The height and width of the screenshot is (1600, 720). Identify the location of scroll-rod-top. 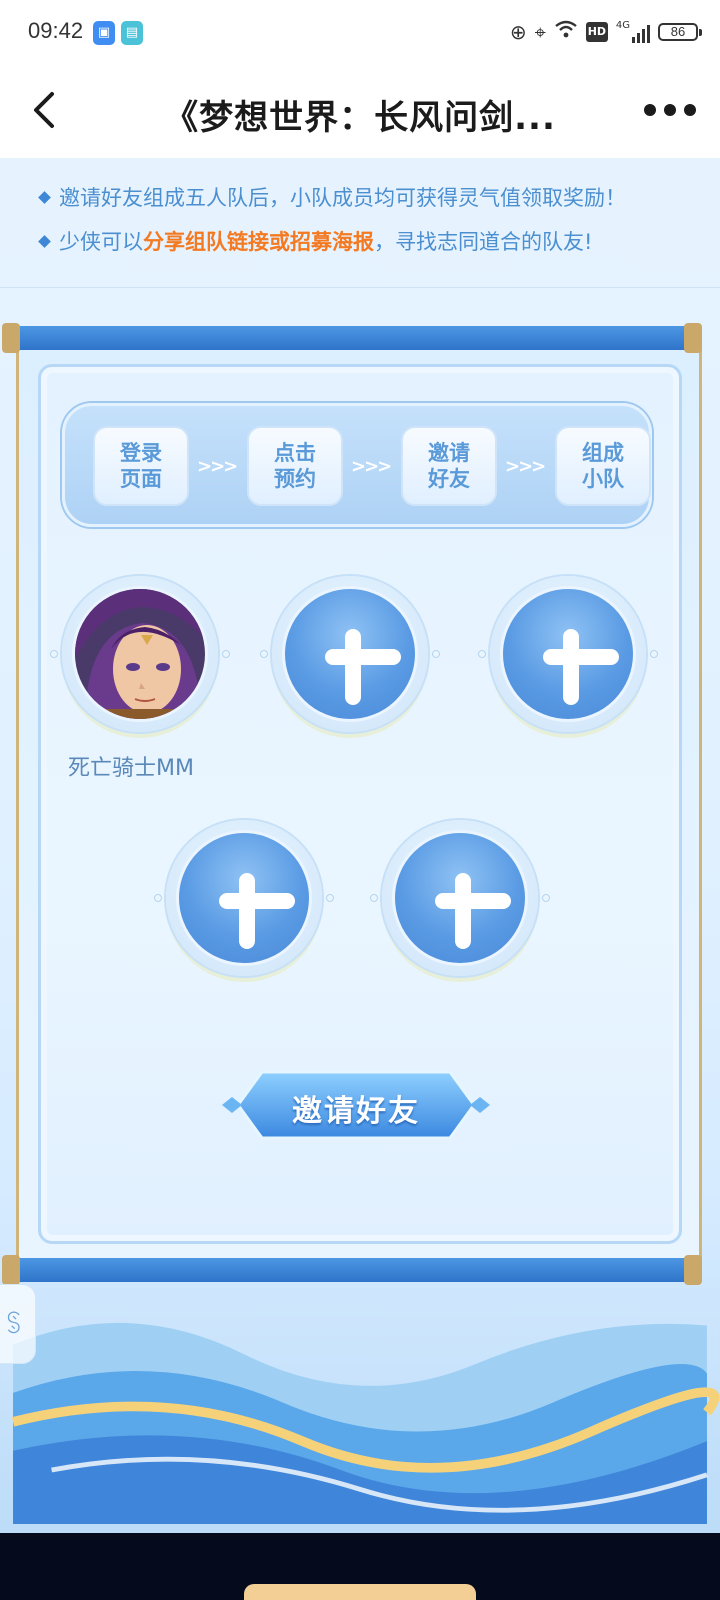
(352, 338).